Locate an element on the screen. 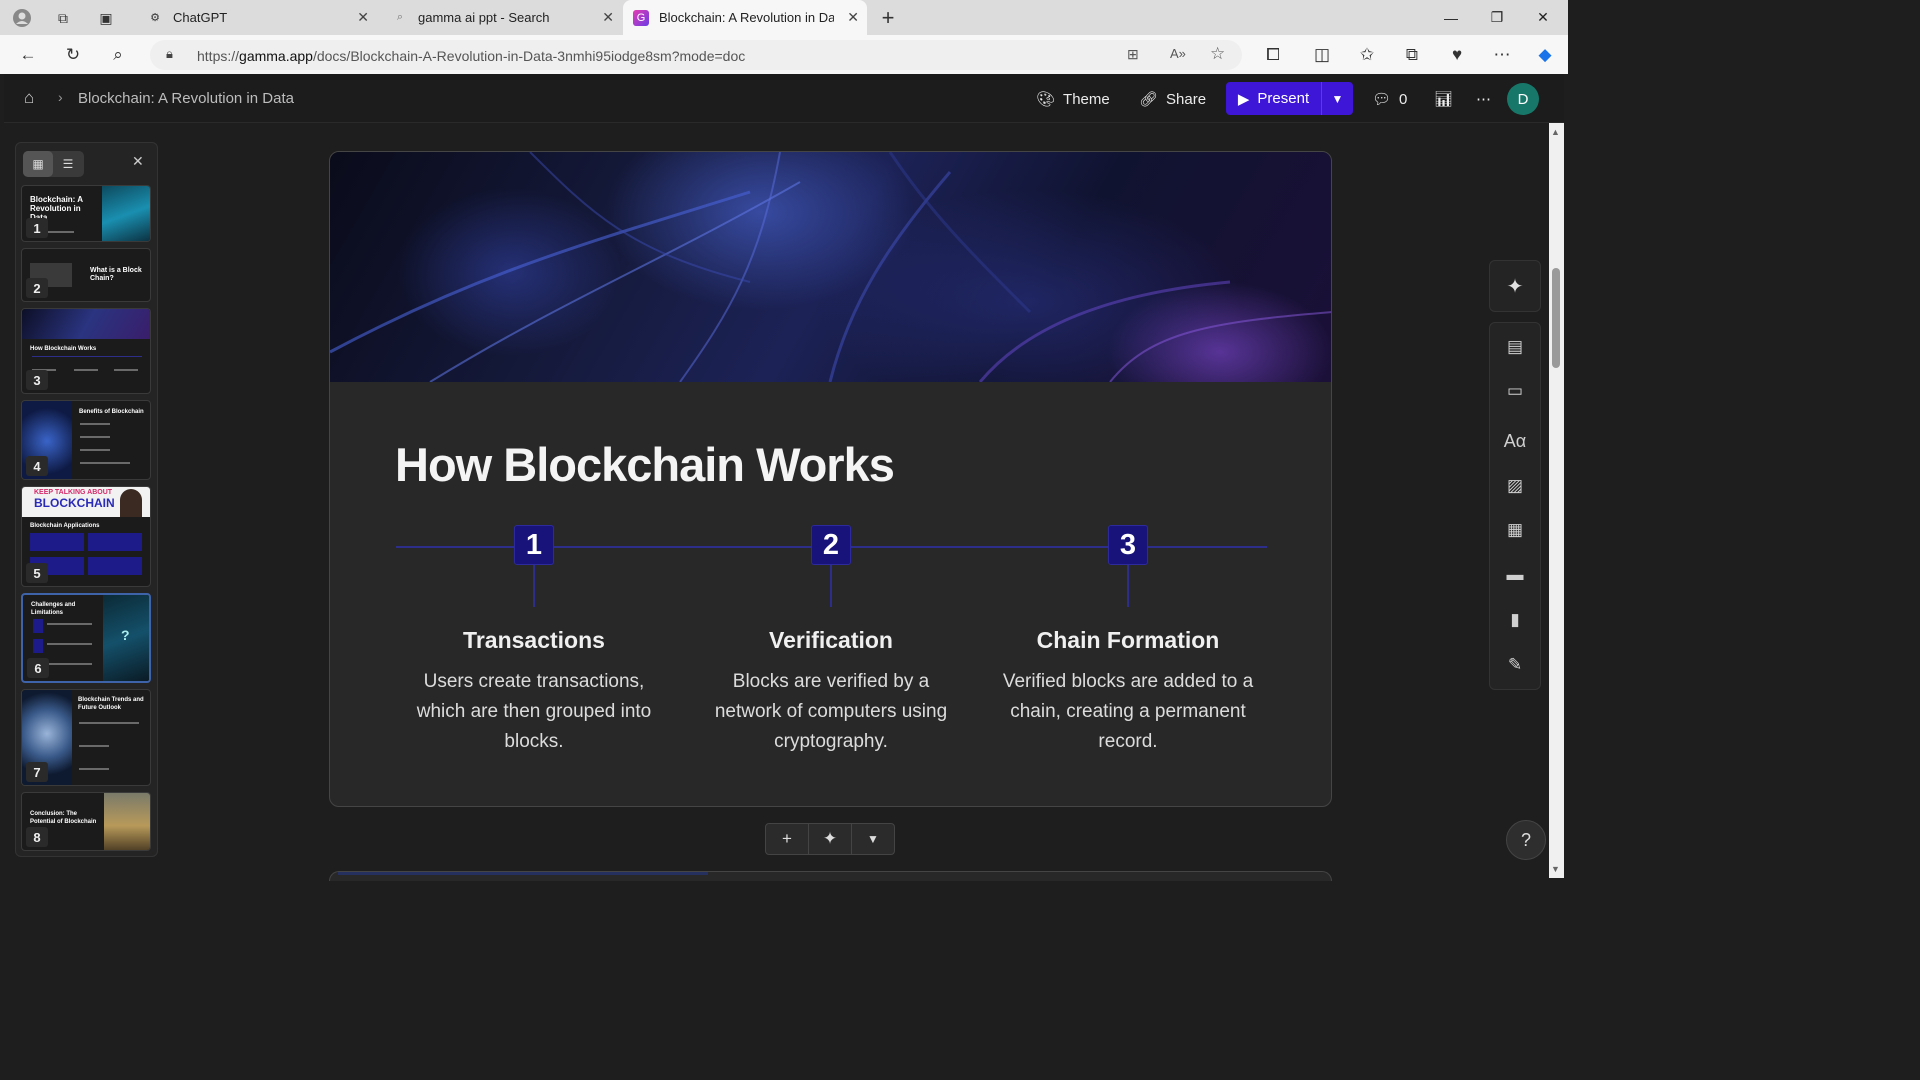 The height and width of the screenshot is (1080, 1920). new-tab-icon: + is located at coordinates (888, 18).